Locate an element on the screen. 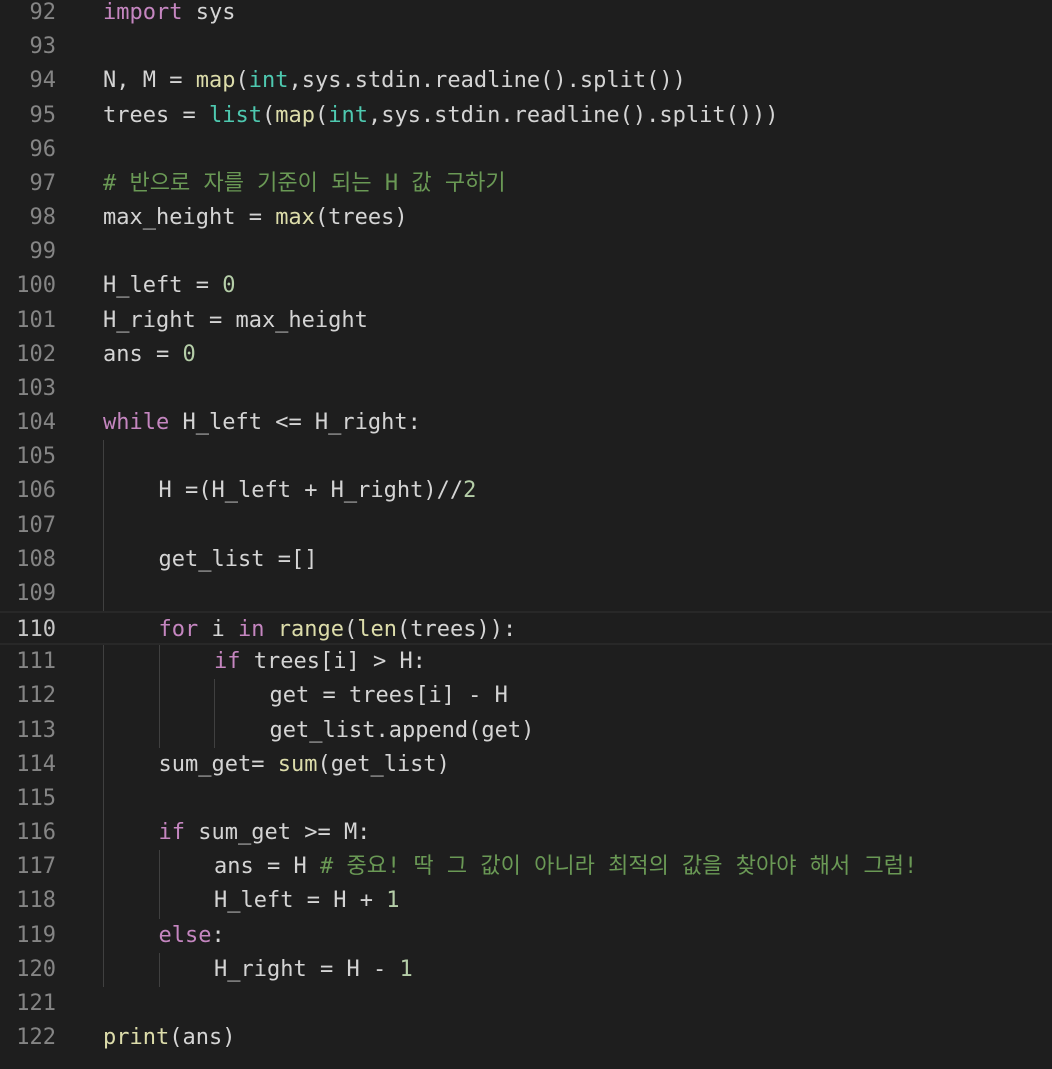 The width and height of the screenshot is (1052, 1069). code-line: 102 ans = 0 is located at coordinates (526, 355).